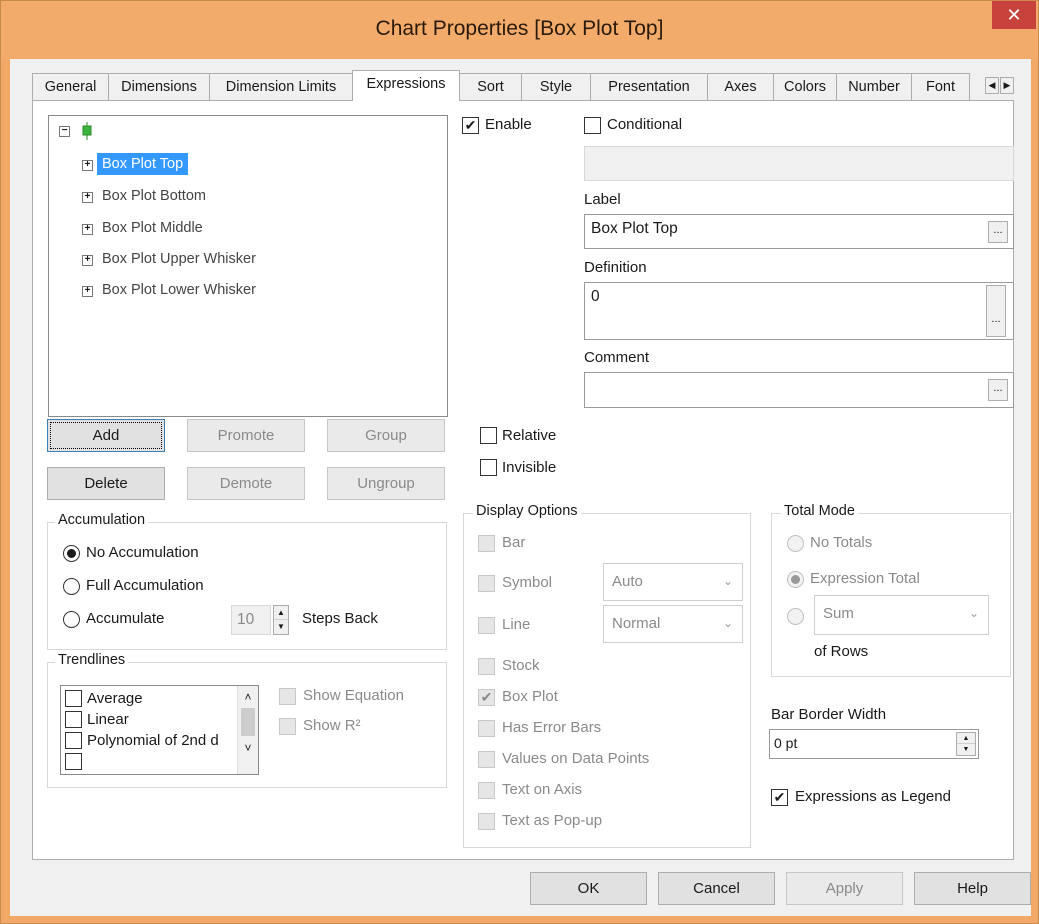 Image resolution: width=1039 pixels, height=924 pixels. Describe the element at coordinates (829, 714) in the screenshot. I see `bar-border-width-caption: Bar Border Width` at that location.